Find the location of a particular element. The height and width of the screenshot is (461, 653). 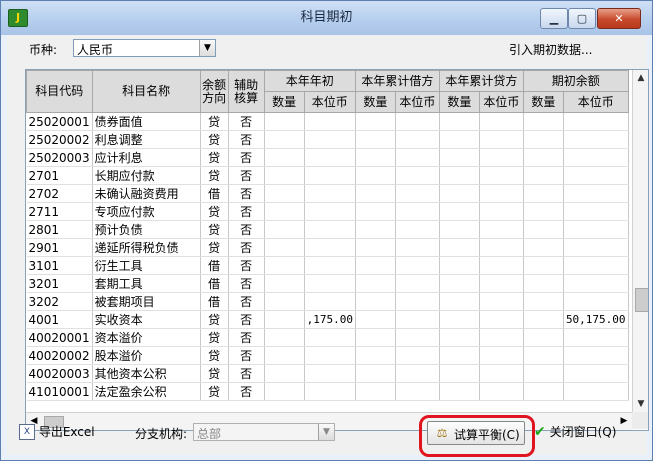

table-row: 3202 被套期项目借否 is located at coordinates (327, 301).